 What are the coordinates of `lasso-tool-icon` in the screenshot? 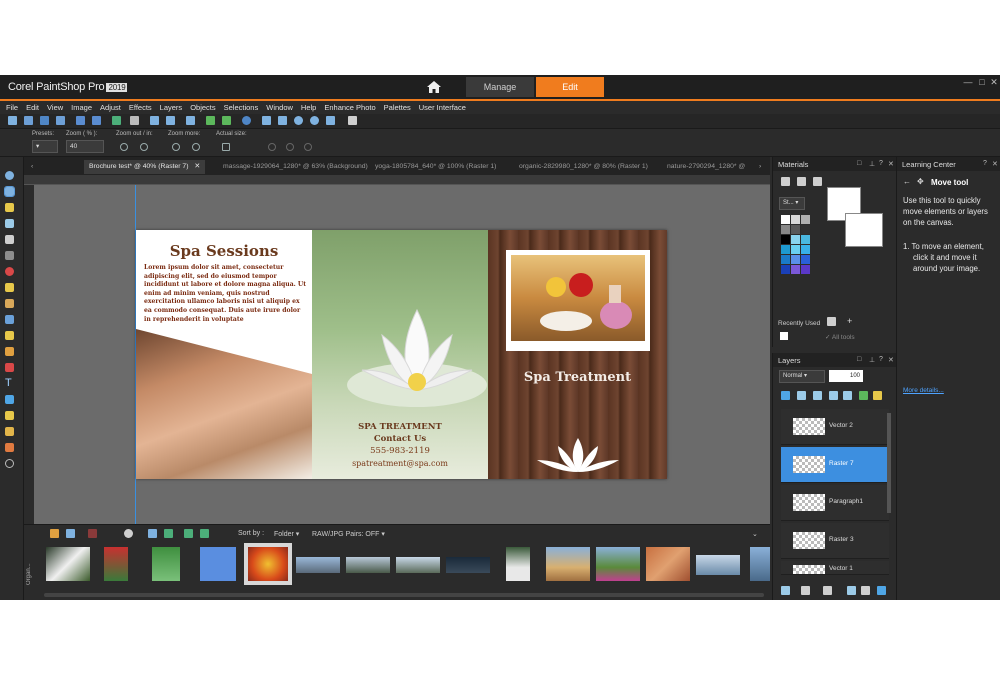 It's located at (9, 207).